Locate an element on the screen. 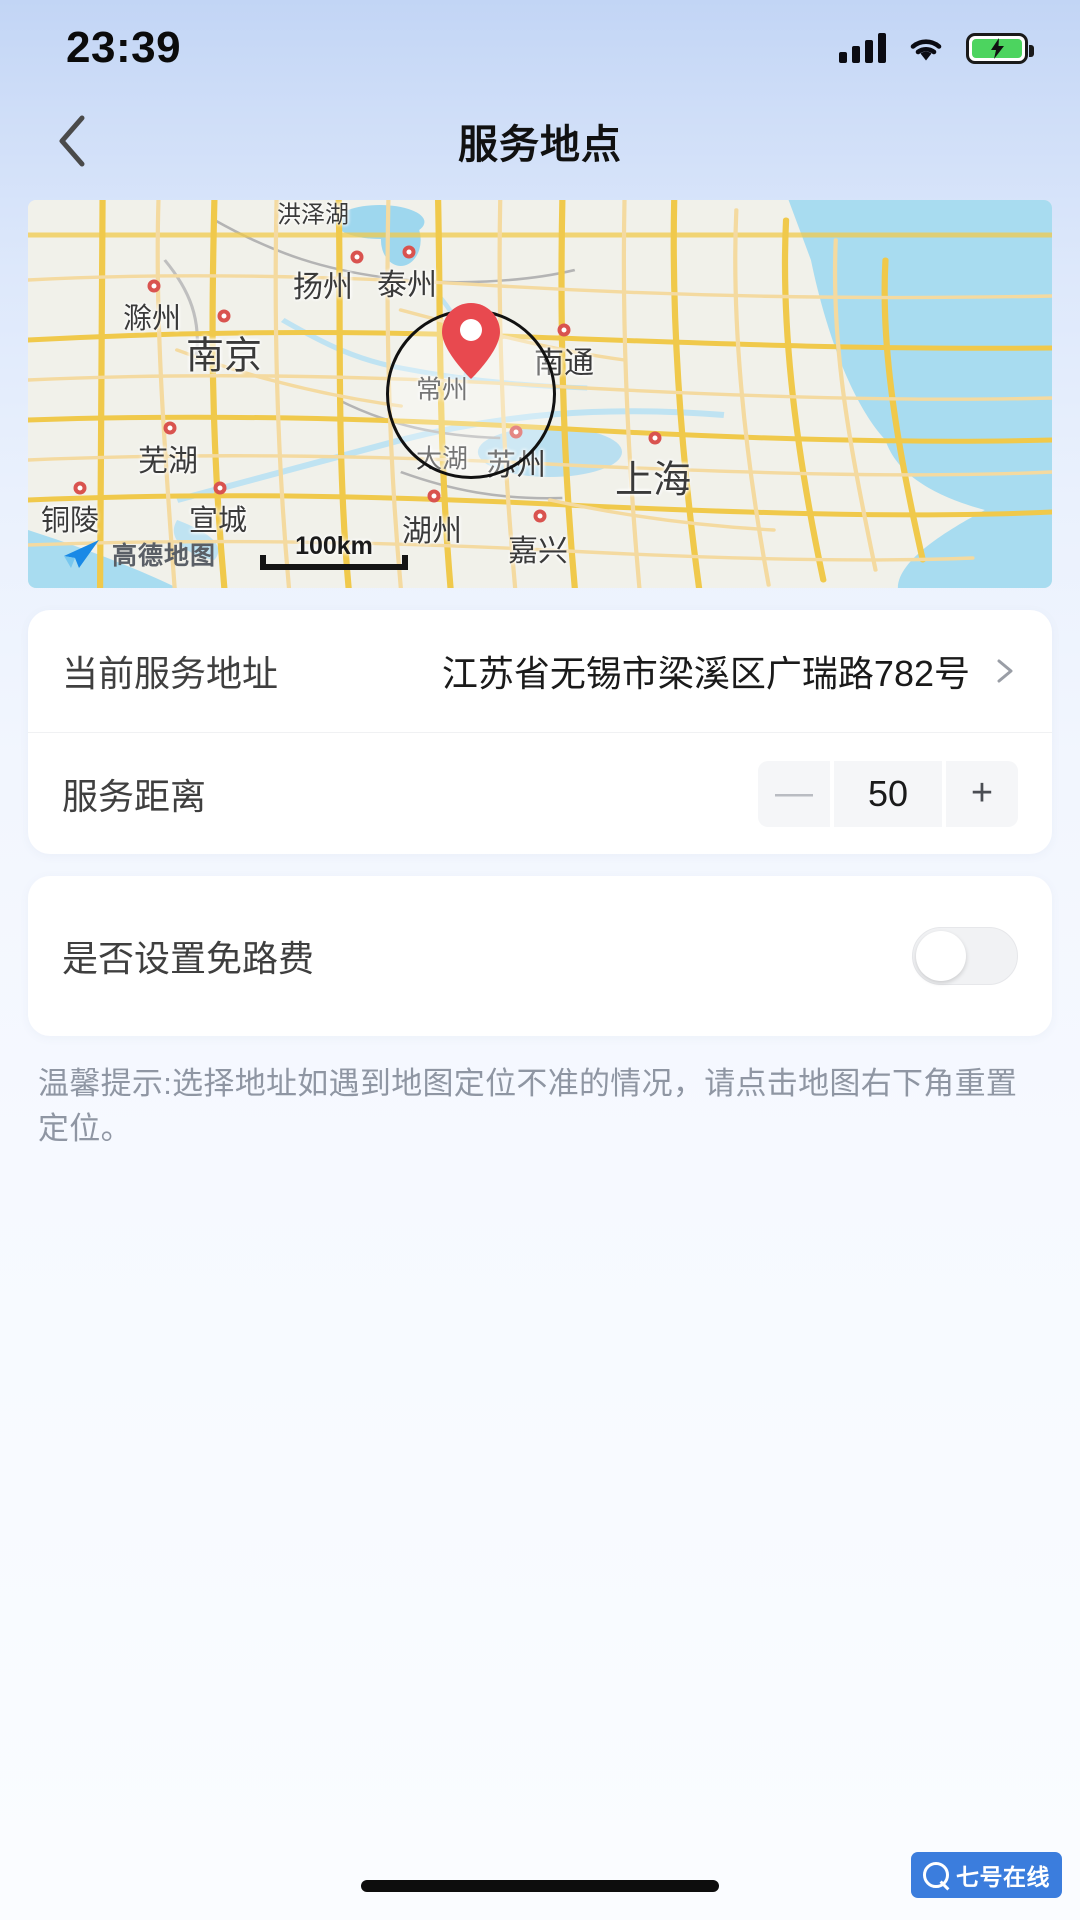 This screenshot has width=1080, height=1920. service-distance-label: 服务距离 is located at coordinates (134, 796).